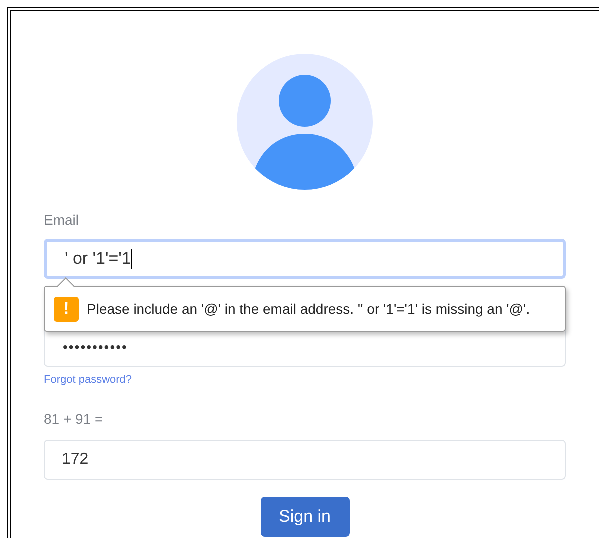  Describe the element at coordinates (66, 309) in the screenshot. I see `warning-icon: !` at that location.